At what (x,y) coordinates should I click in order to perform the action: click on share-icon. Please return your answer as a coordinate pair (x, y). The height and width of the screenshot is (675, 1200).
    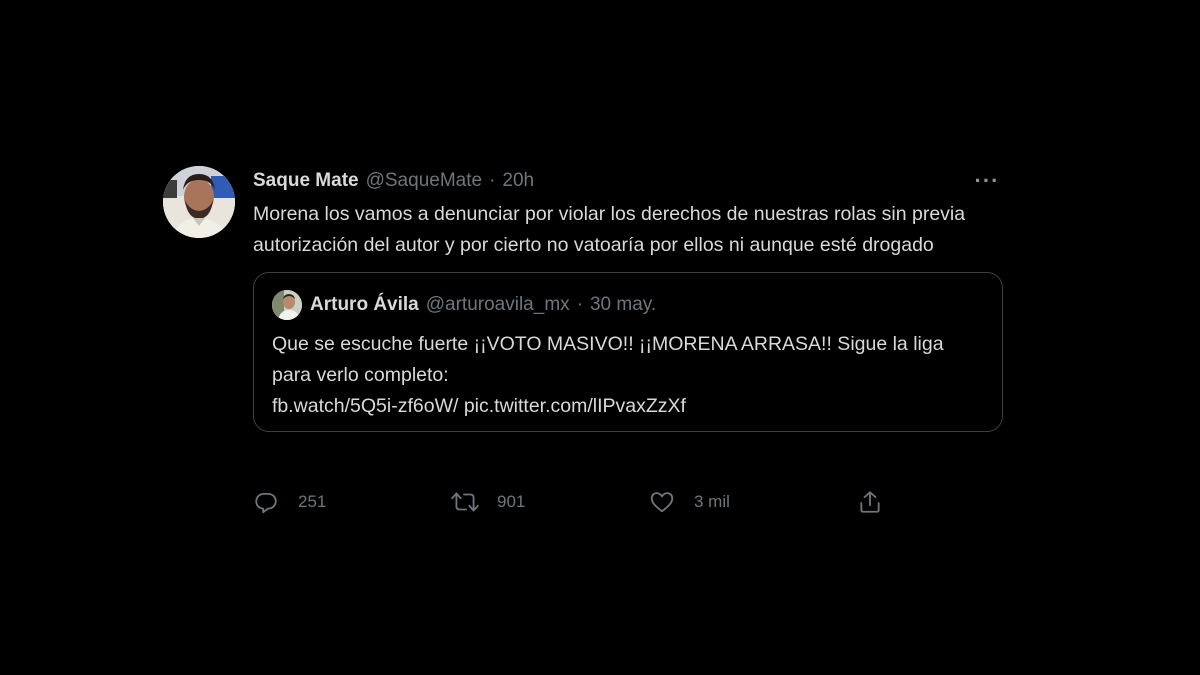
    Looking at the image, I should click on (870, 502).